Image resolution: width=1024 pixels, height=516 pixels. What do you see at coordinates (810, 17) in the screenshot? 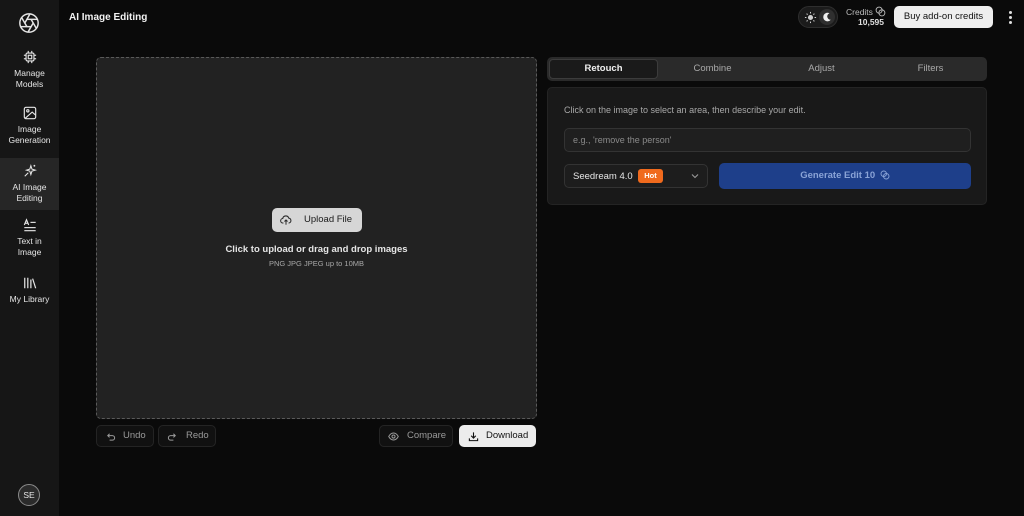
I see `sun-icon` at bounding box center [810, 17].